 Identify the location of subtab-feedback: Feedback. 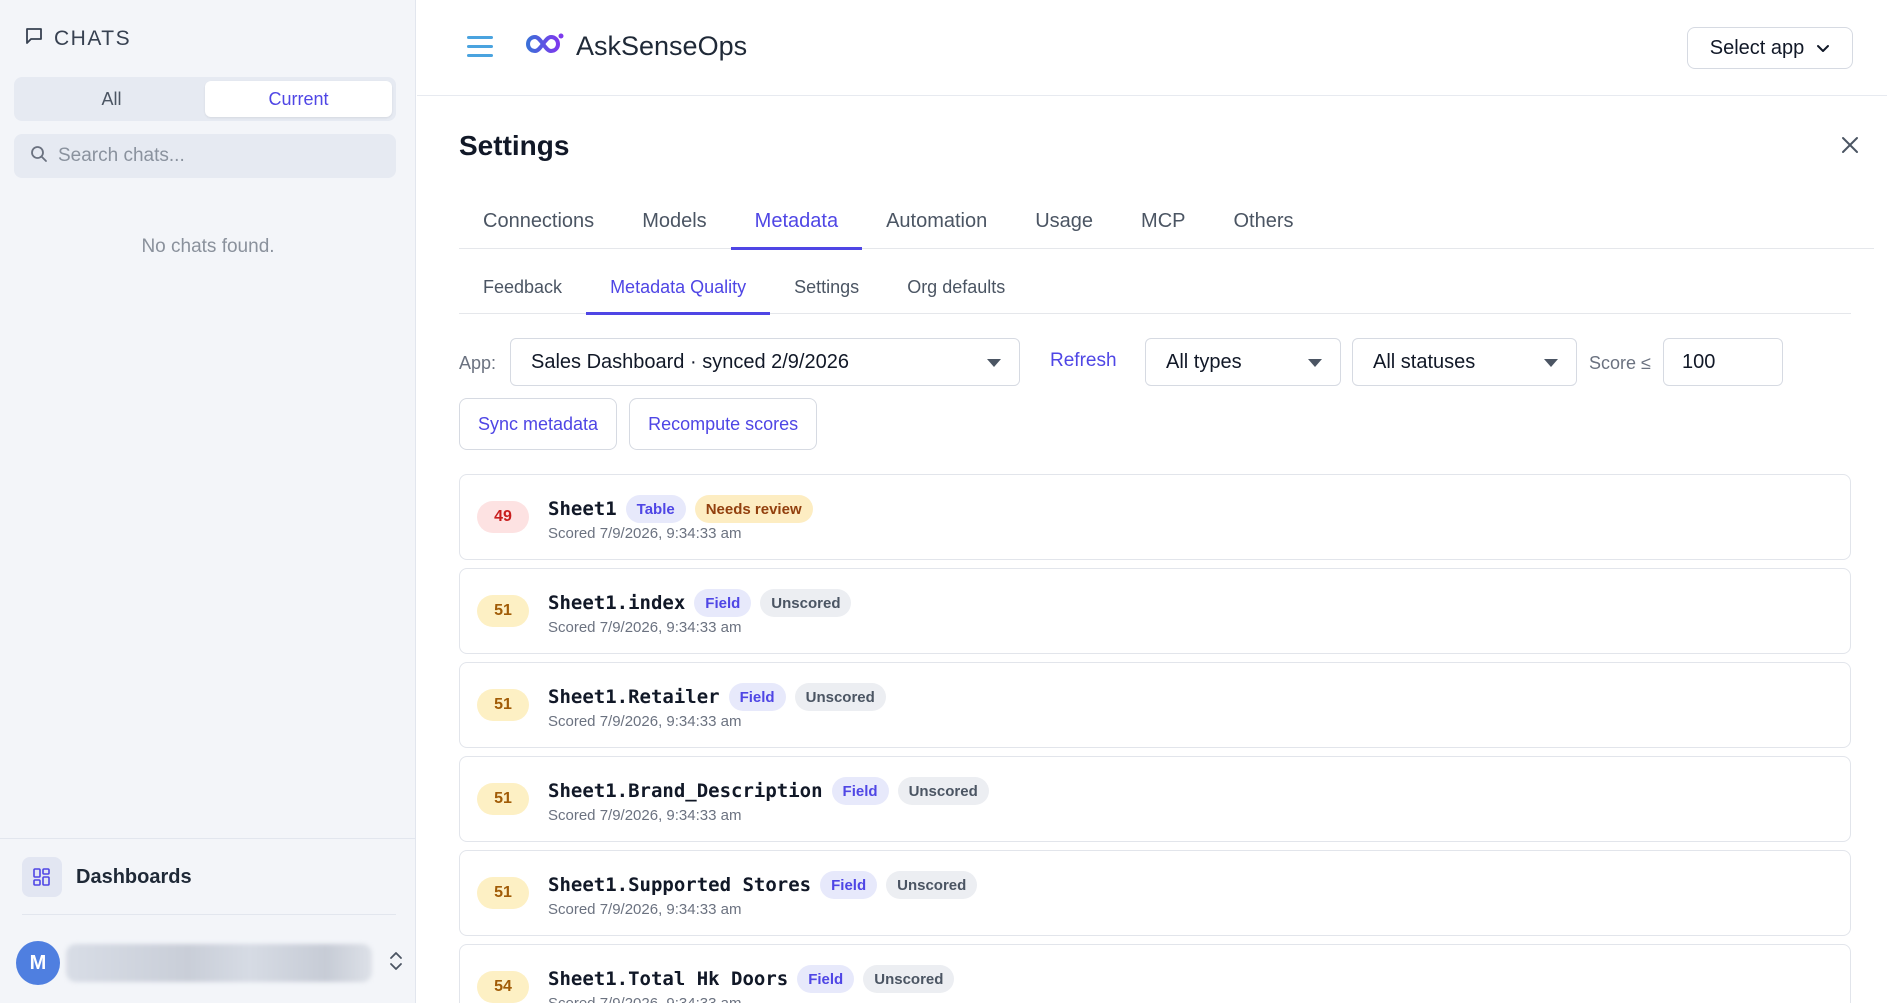
(522, 290).